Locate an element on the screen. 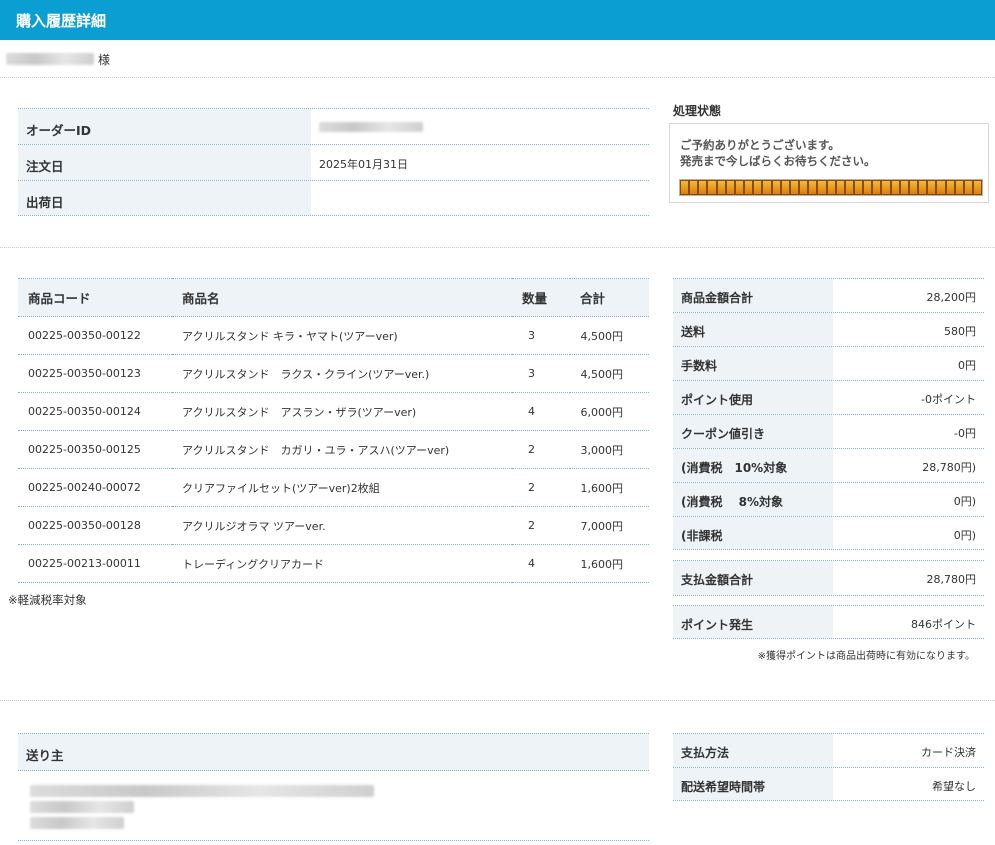 The image size is (995, 845). item-code: 00225-00350-00124 is located at coordinates (95, 411).